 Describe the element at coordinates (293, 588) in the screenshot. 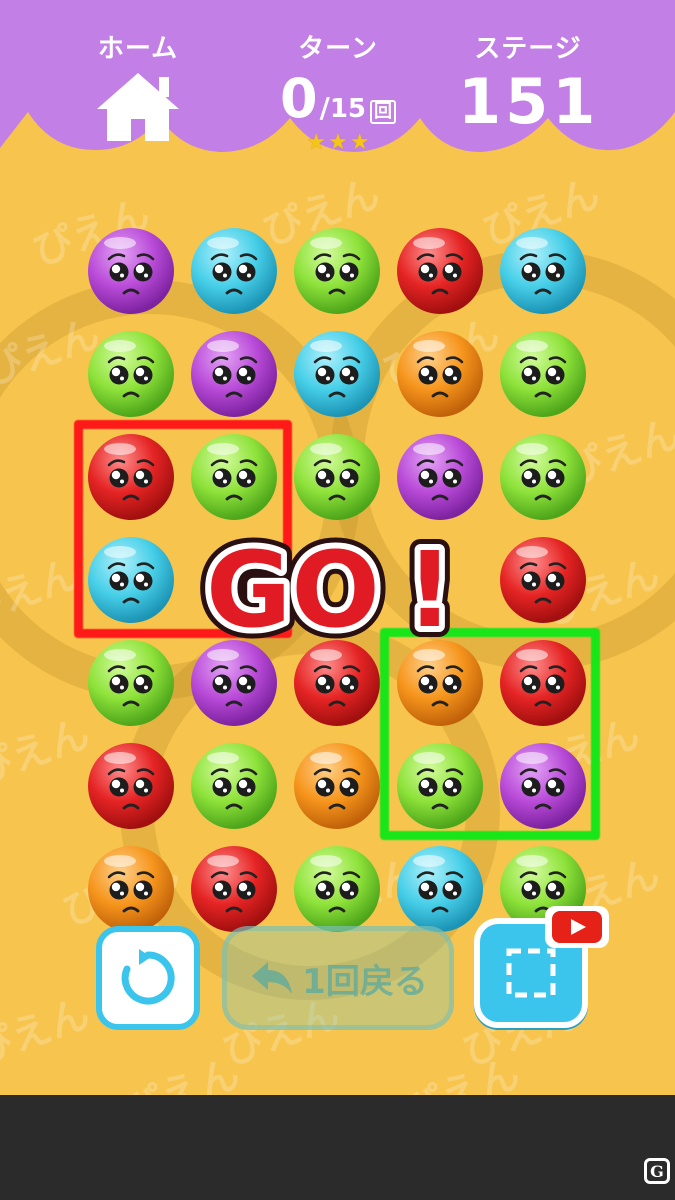

I see `go-text: GO` at that location.